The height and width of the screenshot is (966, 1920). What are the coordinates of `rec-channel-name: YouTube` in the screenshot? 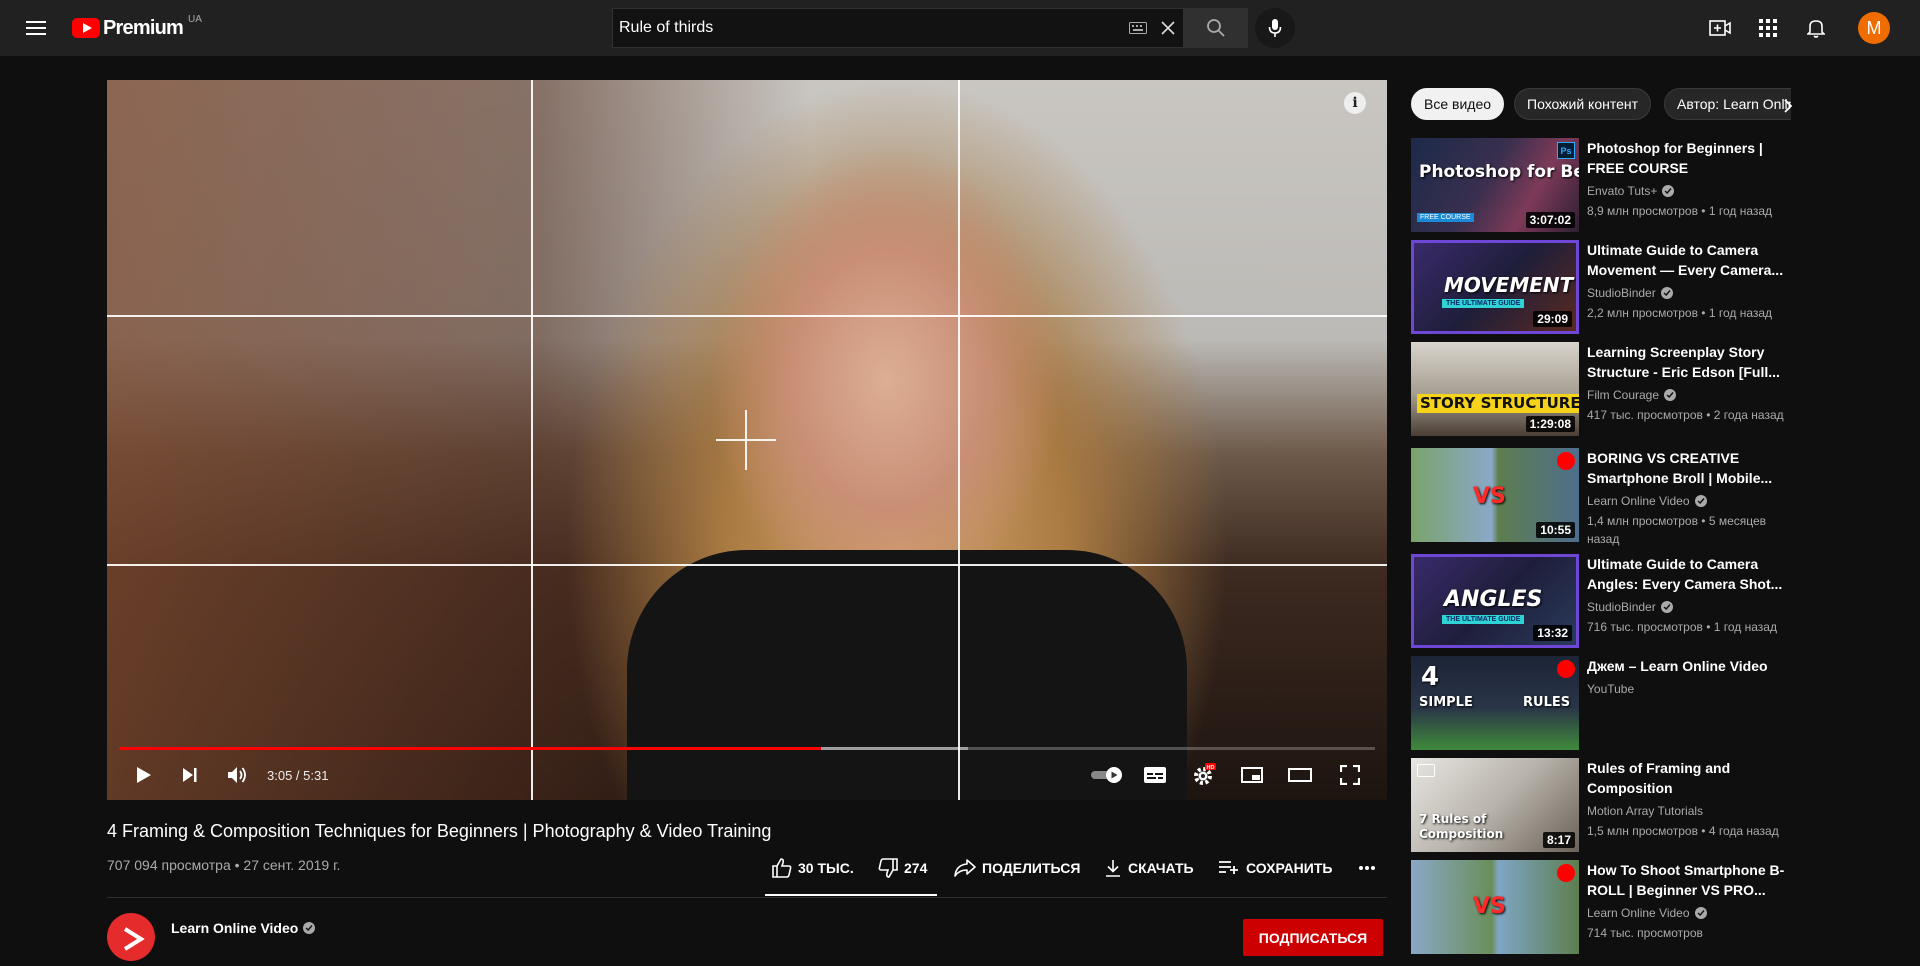 It's located at (1610, 689).